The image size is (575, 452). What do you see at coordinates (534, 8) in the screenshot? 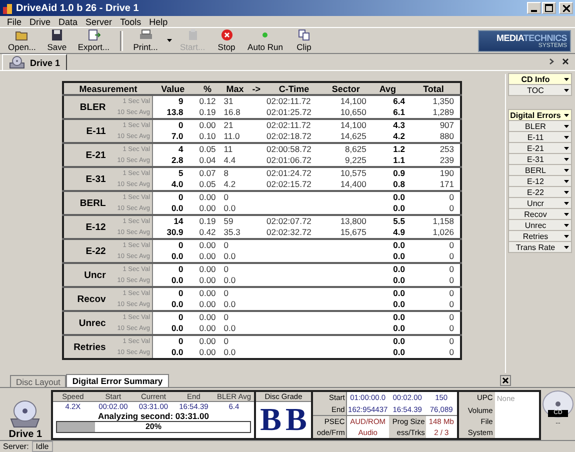
I see `minimize-button` at bounding box center [534, 8].